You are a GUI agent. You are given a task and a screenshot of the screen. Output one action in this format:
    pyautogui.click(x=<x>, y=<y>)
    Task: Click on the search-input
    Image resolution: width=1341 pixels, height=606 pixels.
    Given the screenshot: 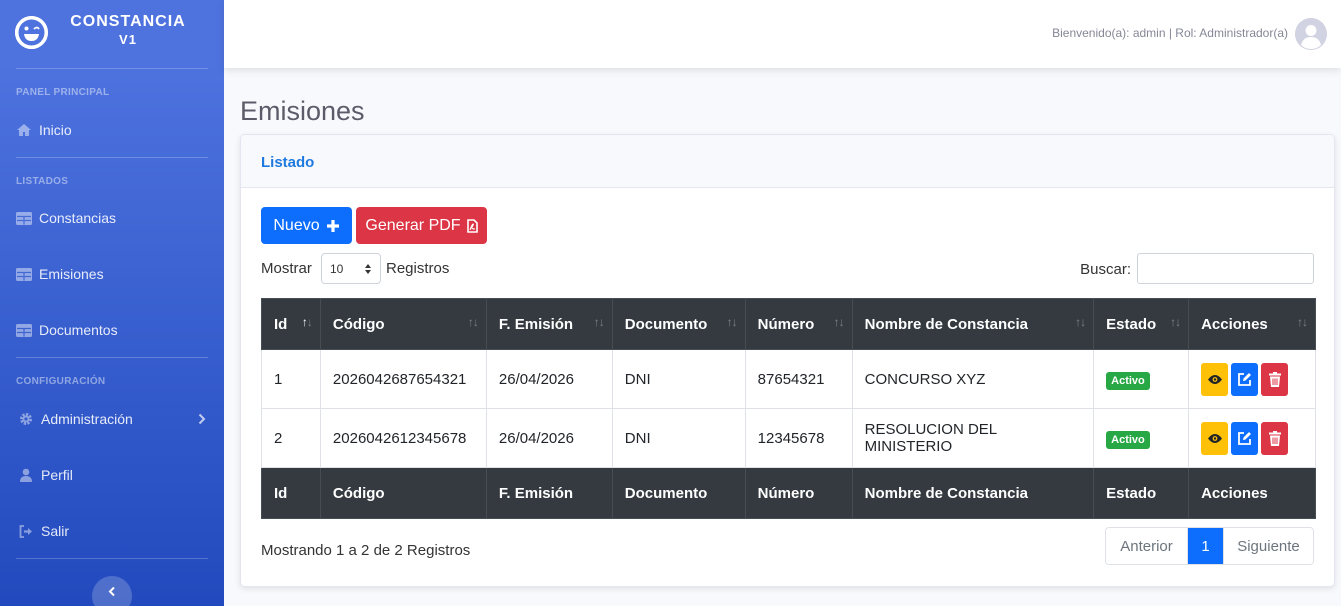 What is the action you would take?
    pyautogui.click(x=1225, y=268)
    